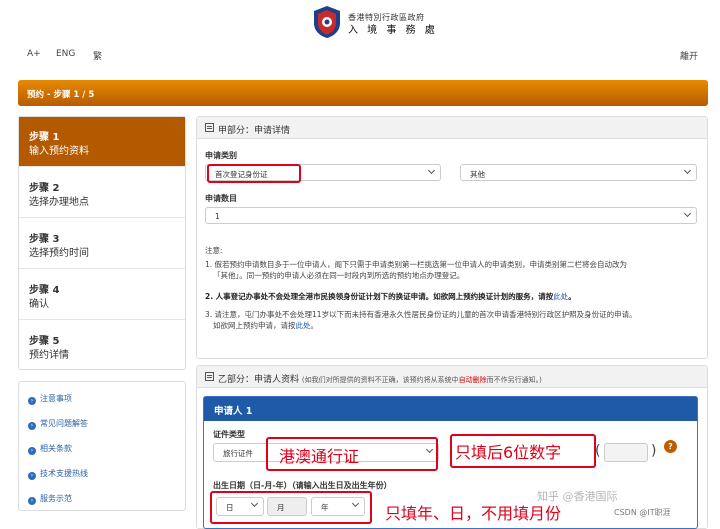 Image resolution: width=720 pixels, height=529 pixels. Describe the element at coordinates (577, 496) in the screenshot. I see `watermark: 知乎 @香港国际` at that location.